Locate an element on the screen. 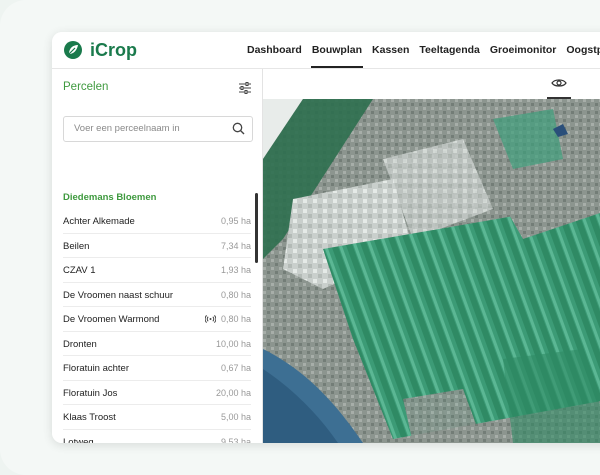 This screenshot has width=600, height=475. parcel-name: Floratuin achter is located at coordinates (96, 368).